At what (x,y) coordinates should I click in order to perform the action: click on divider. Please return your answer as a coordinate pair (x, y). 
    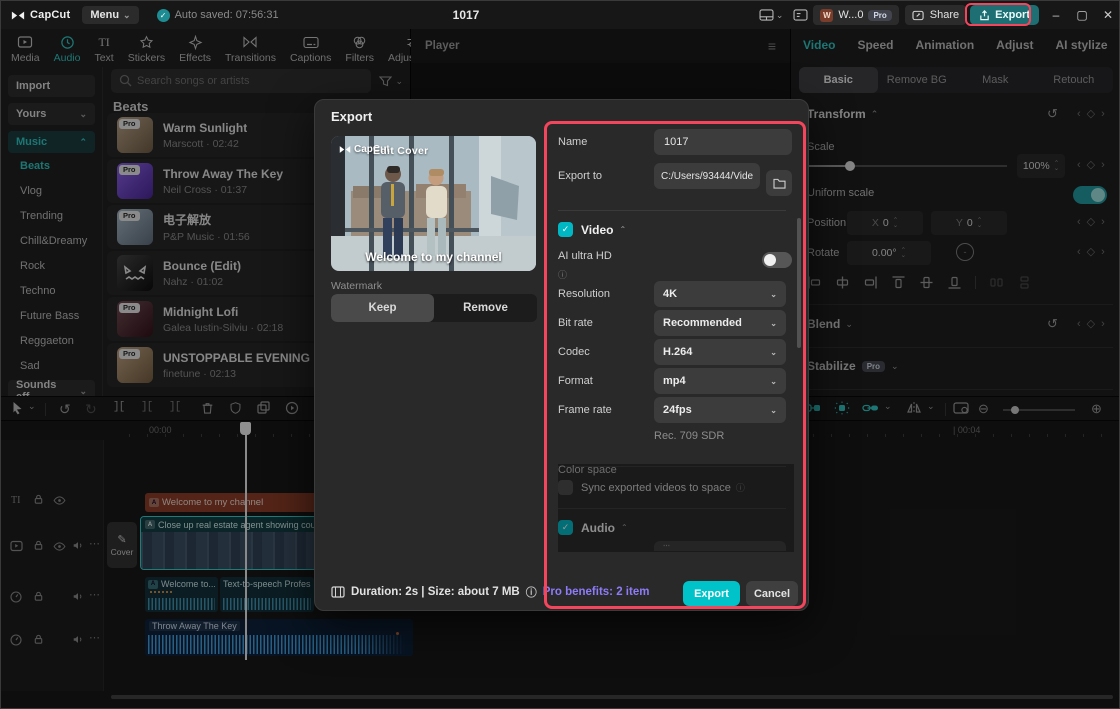
    Looking at the image, I should click on (672, 210).